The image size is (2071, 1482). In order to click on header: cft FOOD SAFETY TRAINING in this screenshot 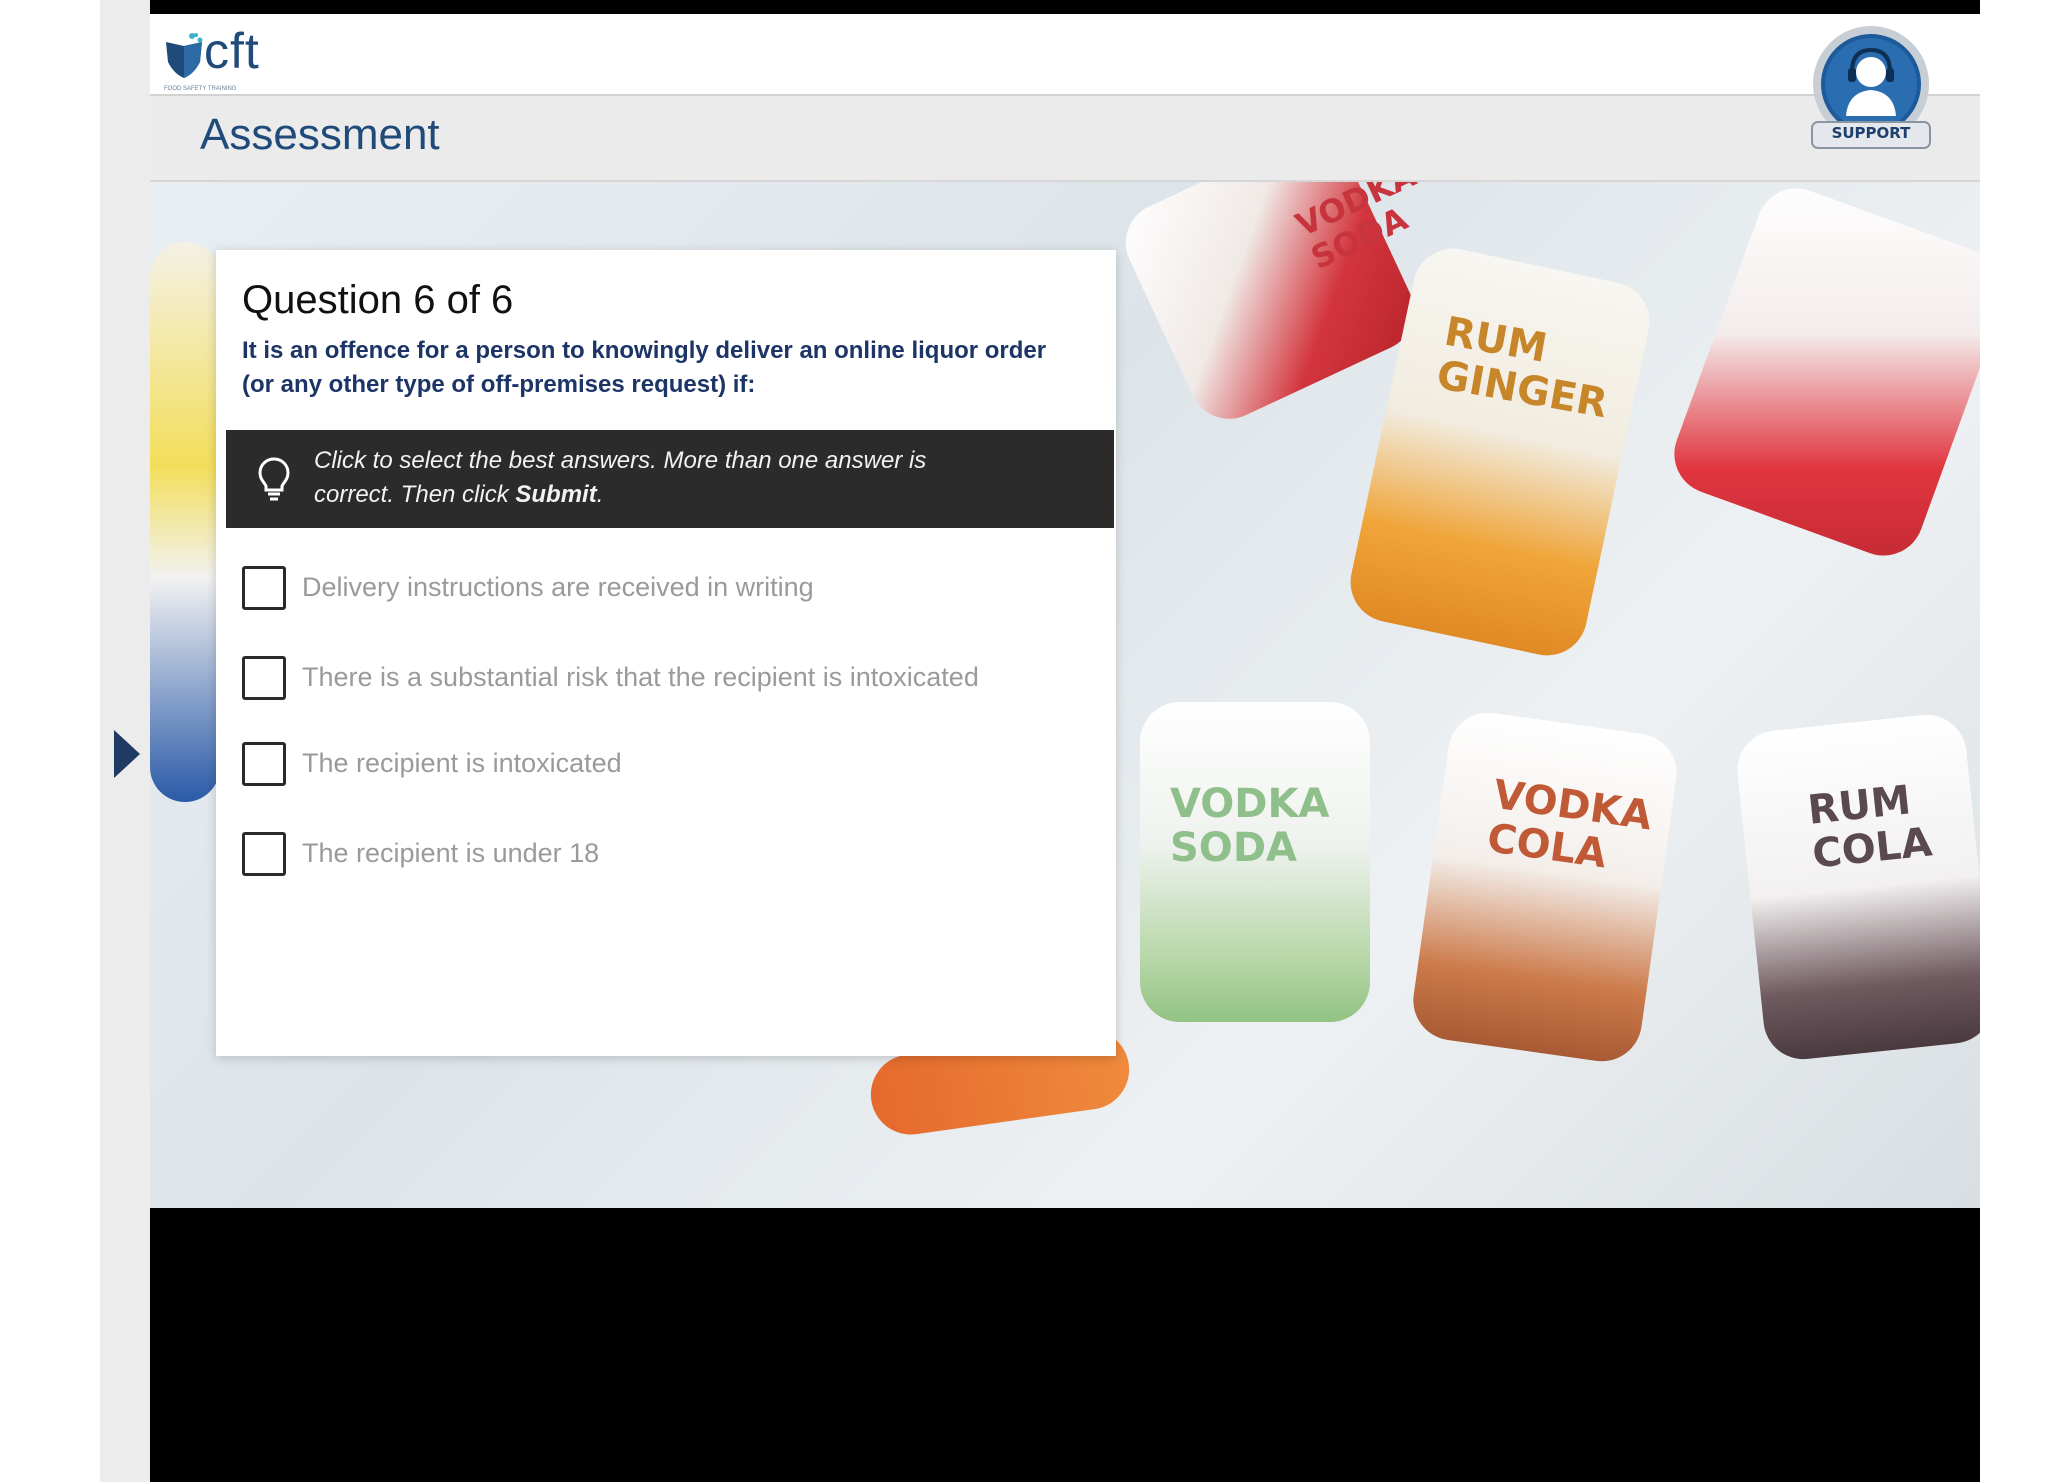, I will do `click(1065, 55)`.